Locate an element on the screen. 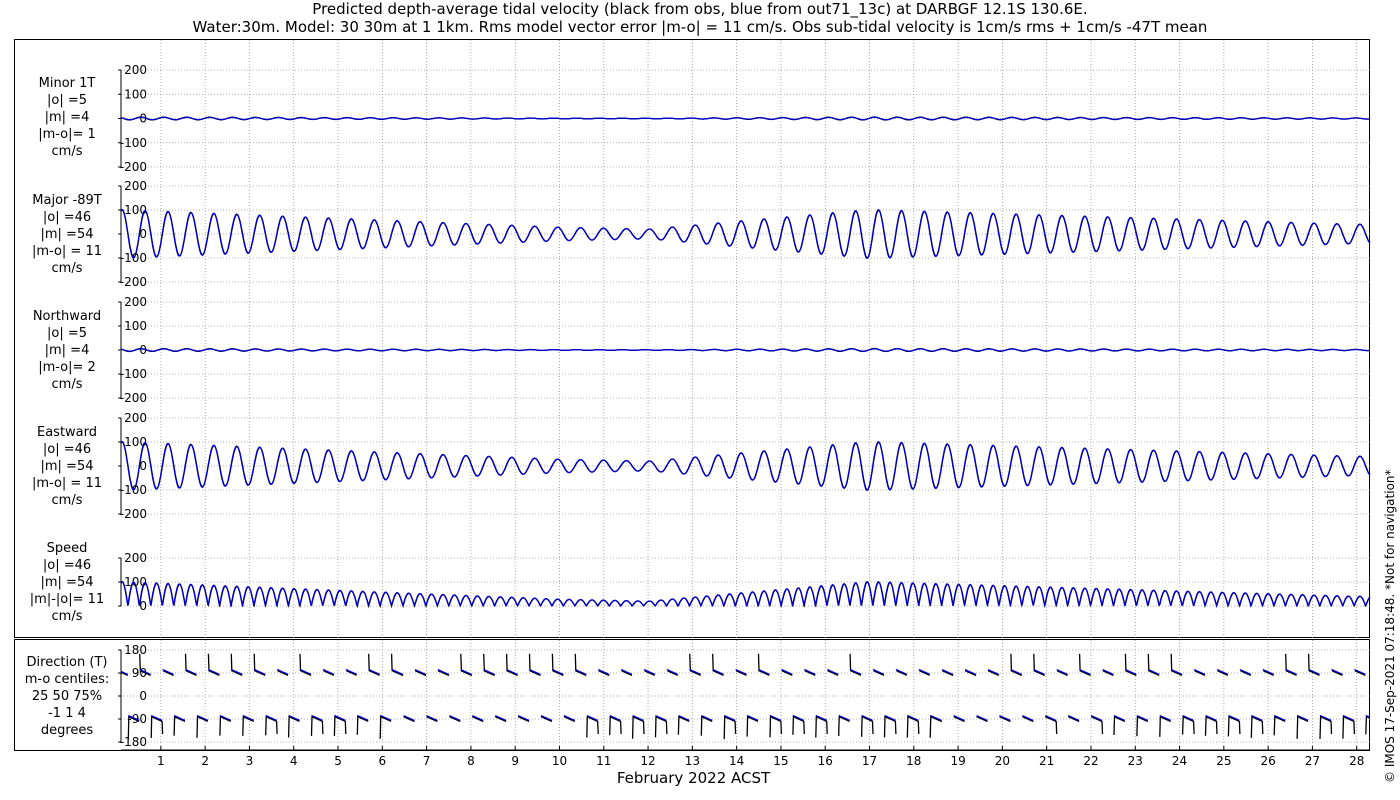 The image size is (1400, 800). panel-label-northward: Northward |o| =5 |m| =4 |m-o|= 2 cm/s is located at coordinates (67, 350).